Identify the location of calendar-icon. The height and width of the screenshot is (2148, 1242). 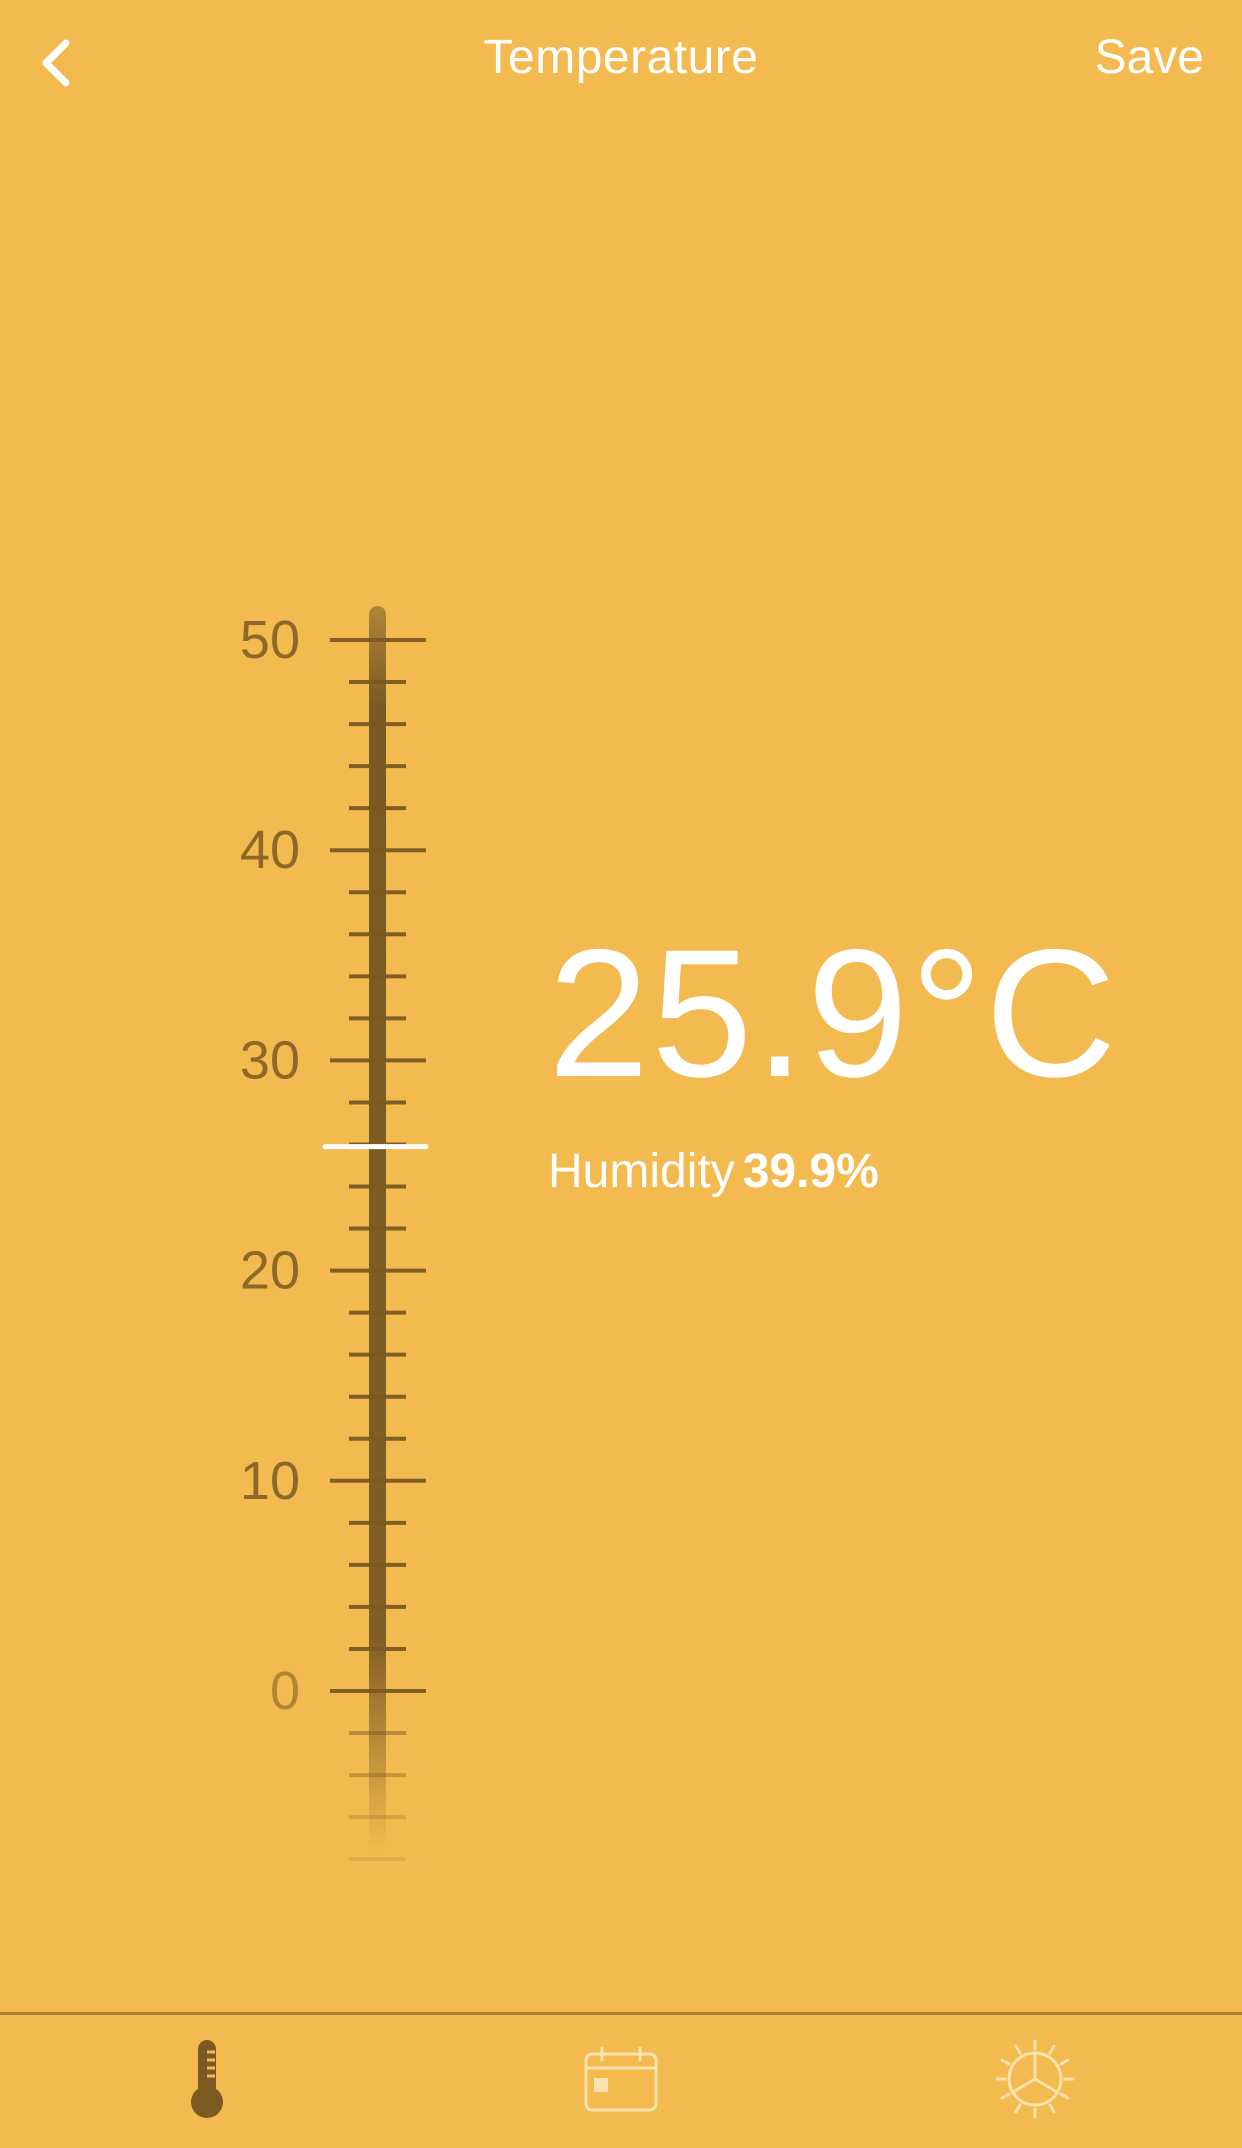
(621, 2081).